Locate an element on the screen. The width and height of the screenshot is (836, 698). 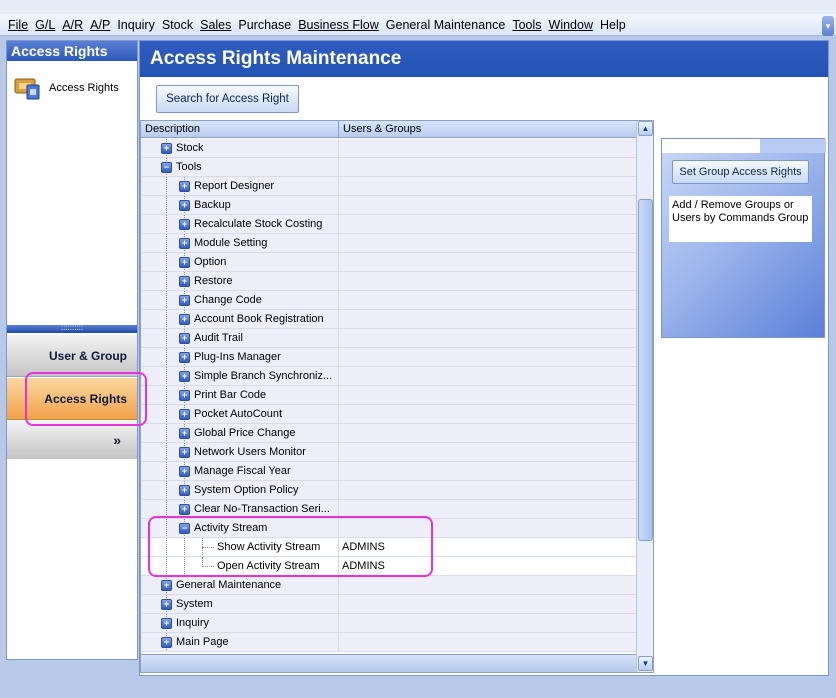
column-description: Description is located at coordinates (240, 129).